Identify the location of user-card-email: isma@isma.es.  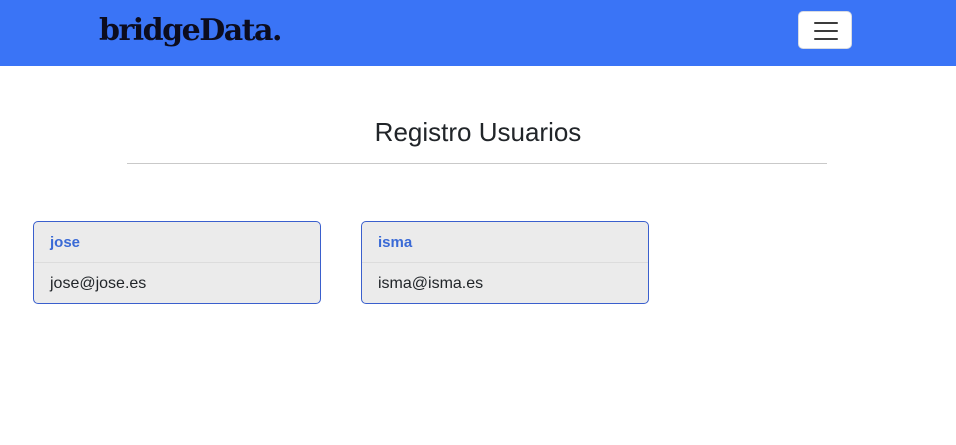
(431, 283).